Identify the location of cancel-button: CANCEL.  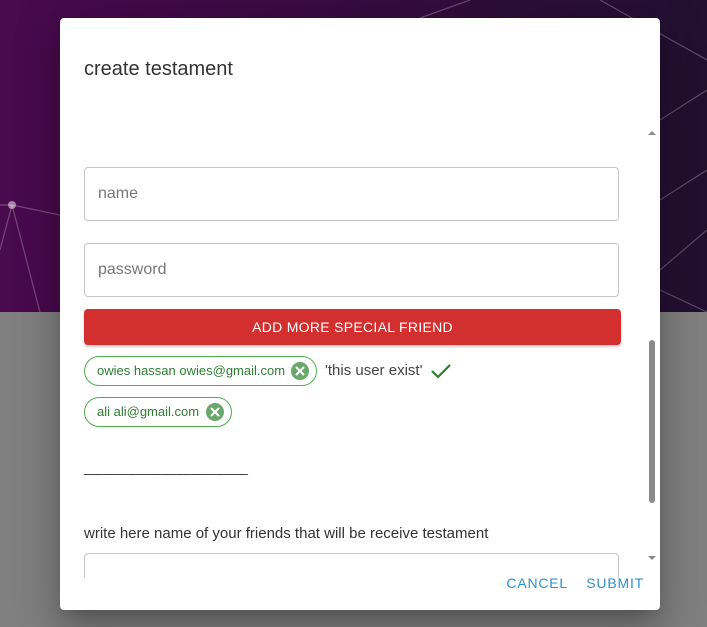
(537, 583).